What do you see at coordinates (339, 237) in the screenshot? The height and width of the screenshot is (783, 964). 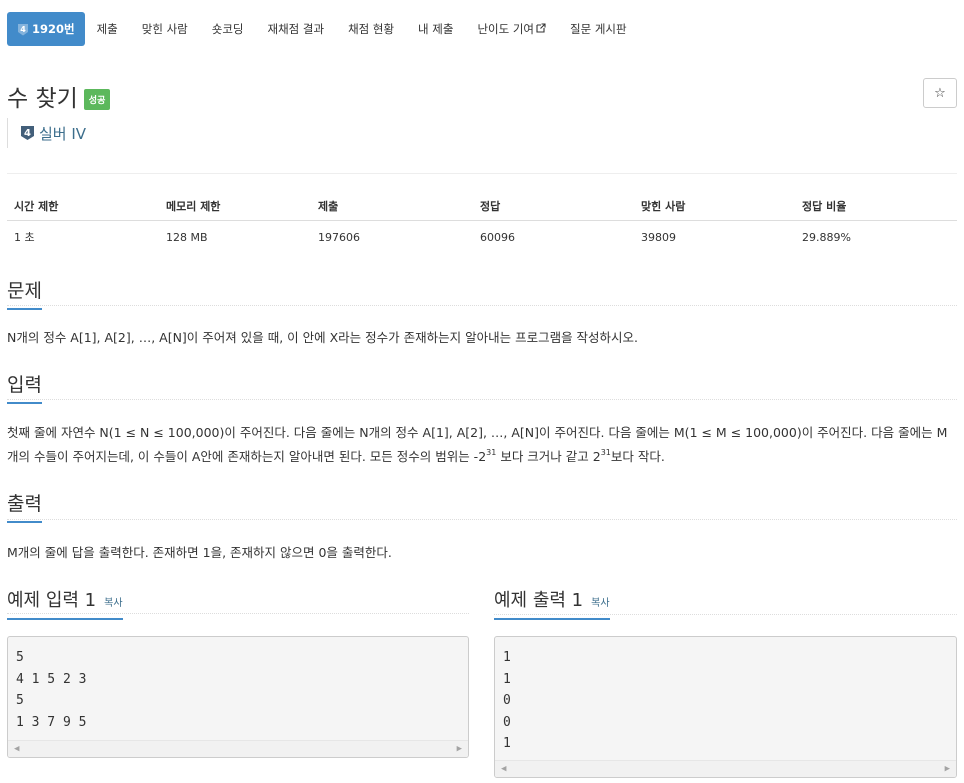 I see `submissions-value: 197606` at bounding box center [339, 237].